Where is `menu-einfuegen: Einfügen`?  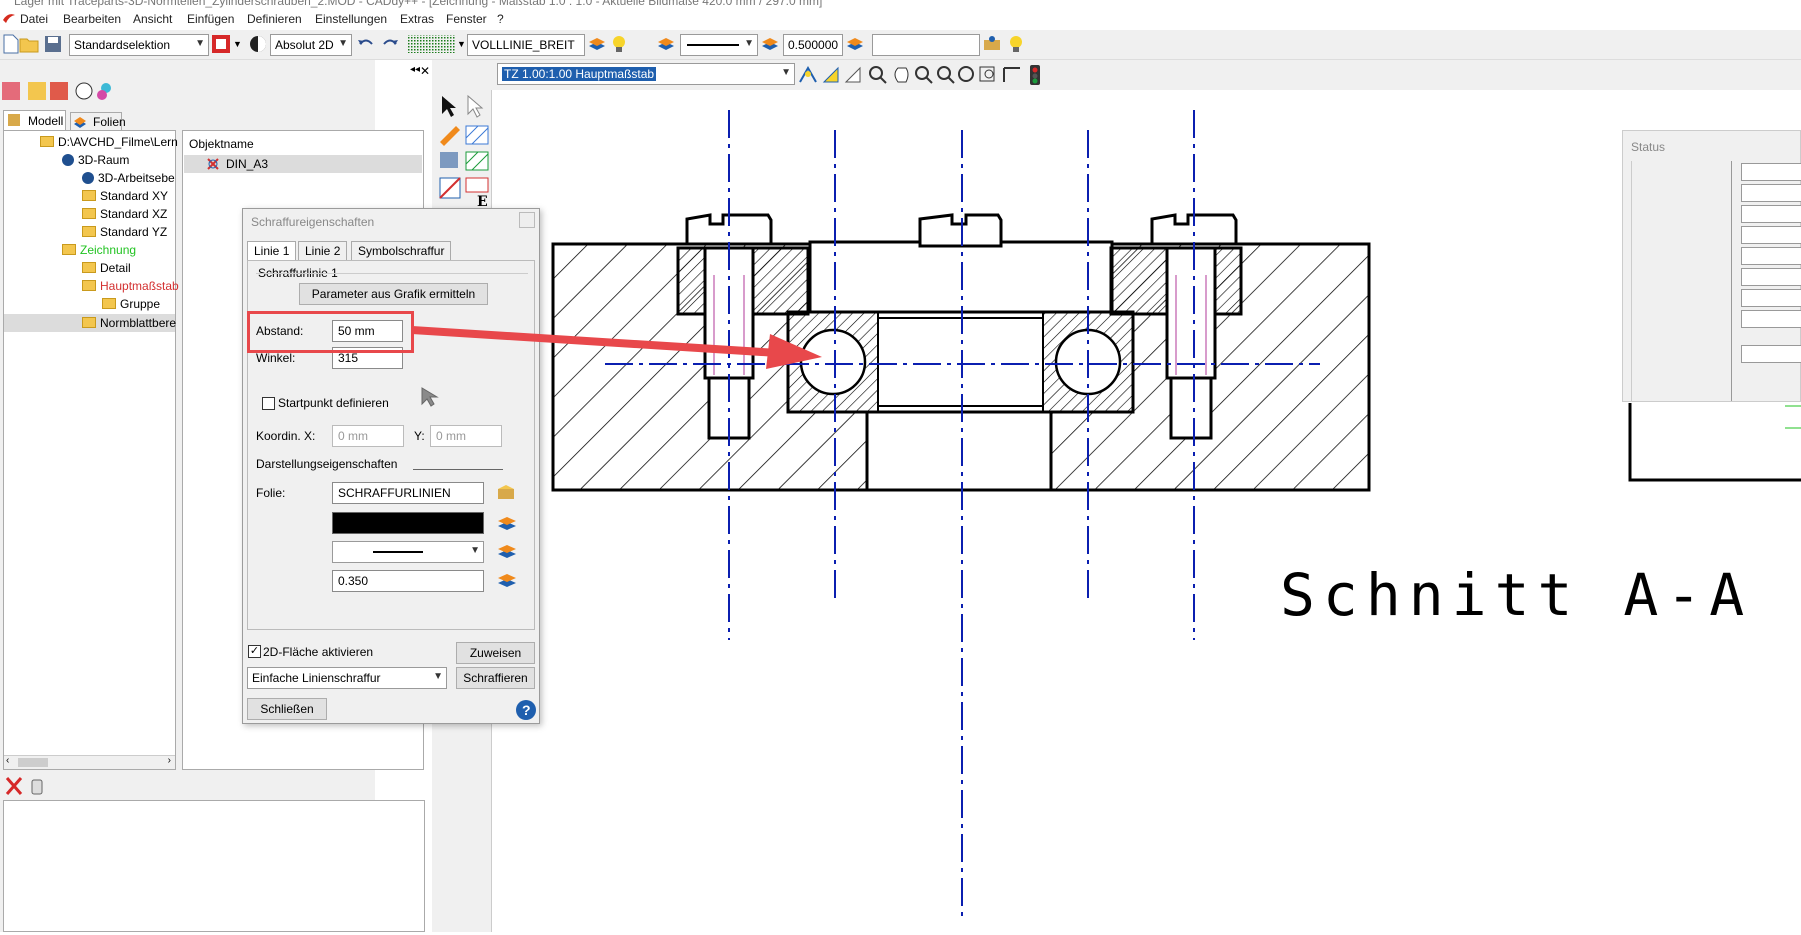
menu-einfuegen: Einfügen is located at coordinates (210, 19).